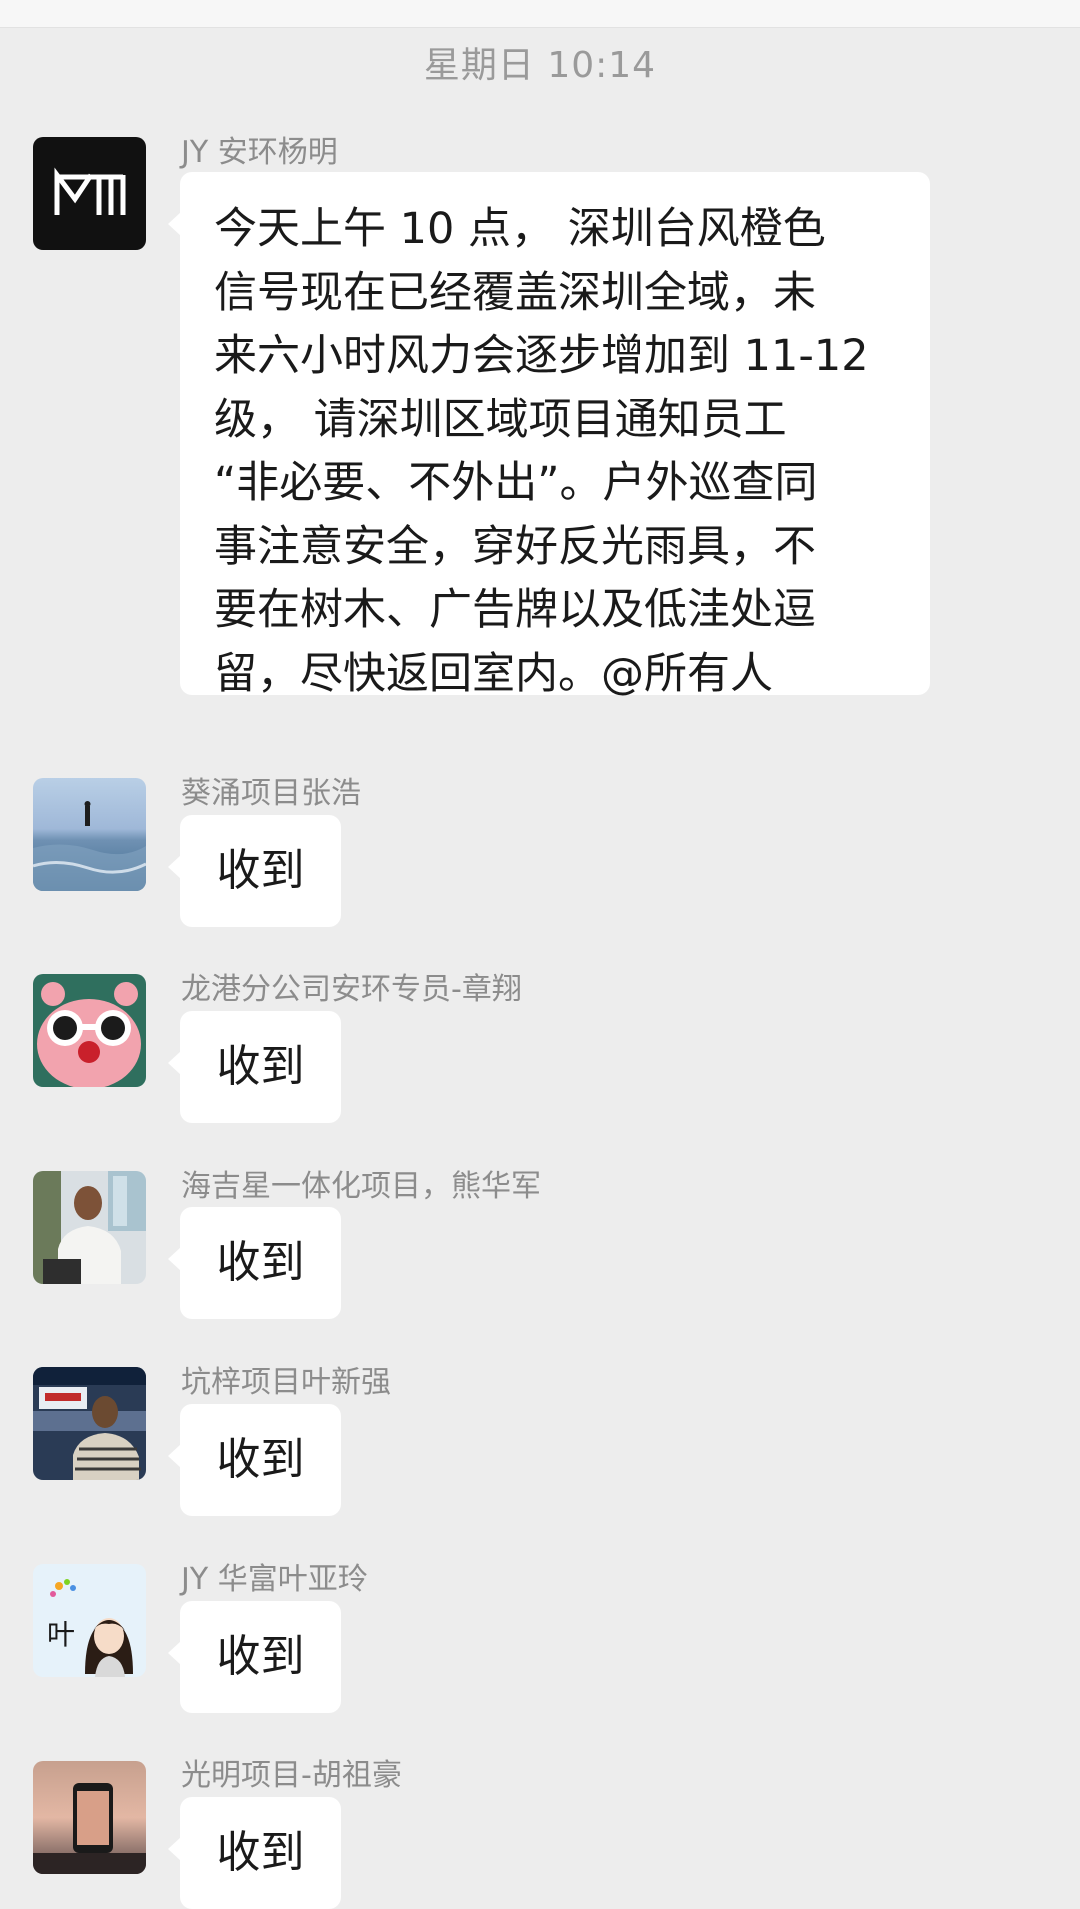  Describe the element at coordinates (541, 356) in the screenshot. I see `message-line: 来六小时风力会逐步增加到 11-12` at that location.